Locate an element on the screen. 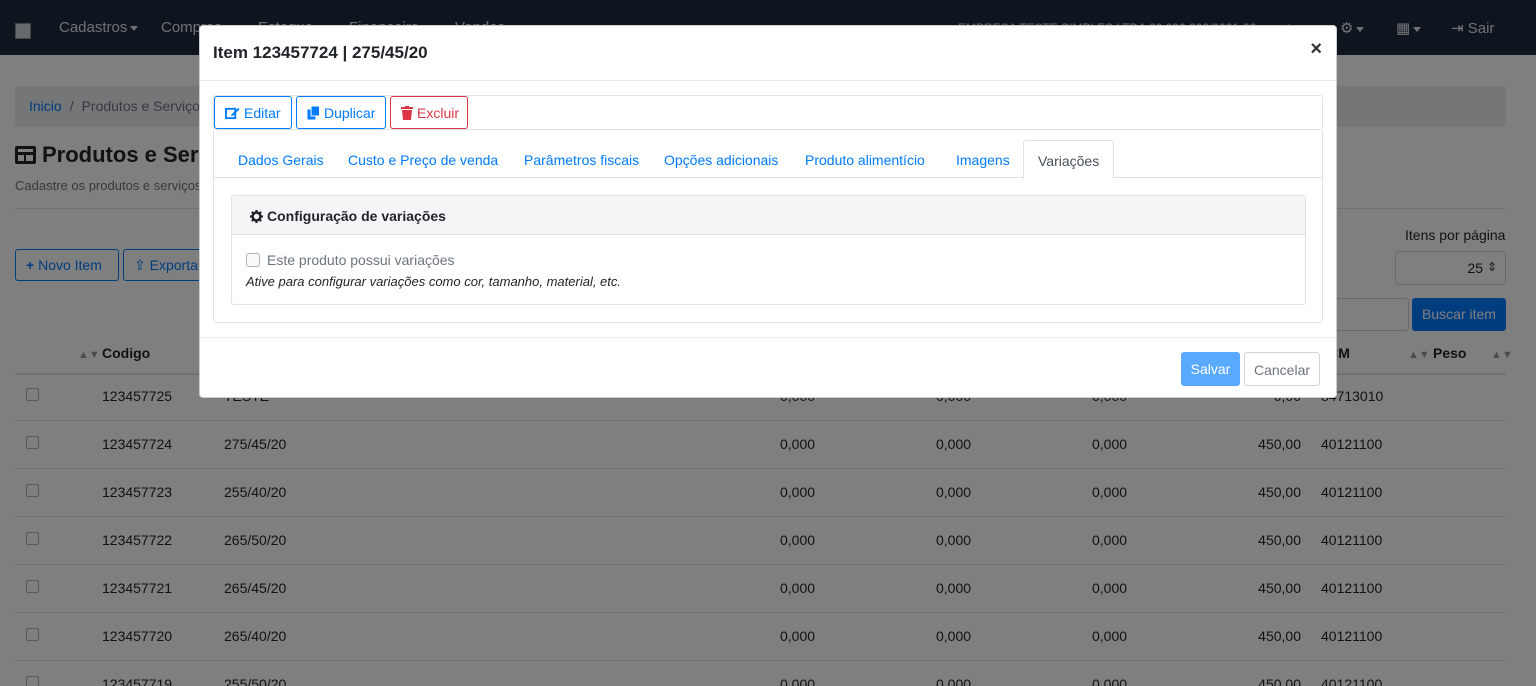 The width and height of the screenshot is (1536, 686). tab-parametros-fiscais: Parâmetros fiscais is located at coordinates (581, 159).